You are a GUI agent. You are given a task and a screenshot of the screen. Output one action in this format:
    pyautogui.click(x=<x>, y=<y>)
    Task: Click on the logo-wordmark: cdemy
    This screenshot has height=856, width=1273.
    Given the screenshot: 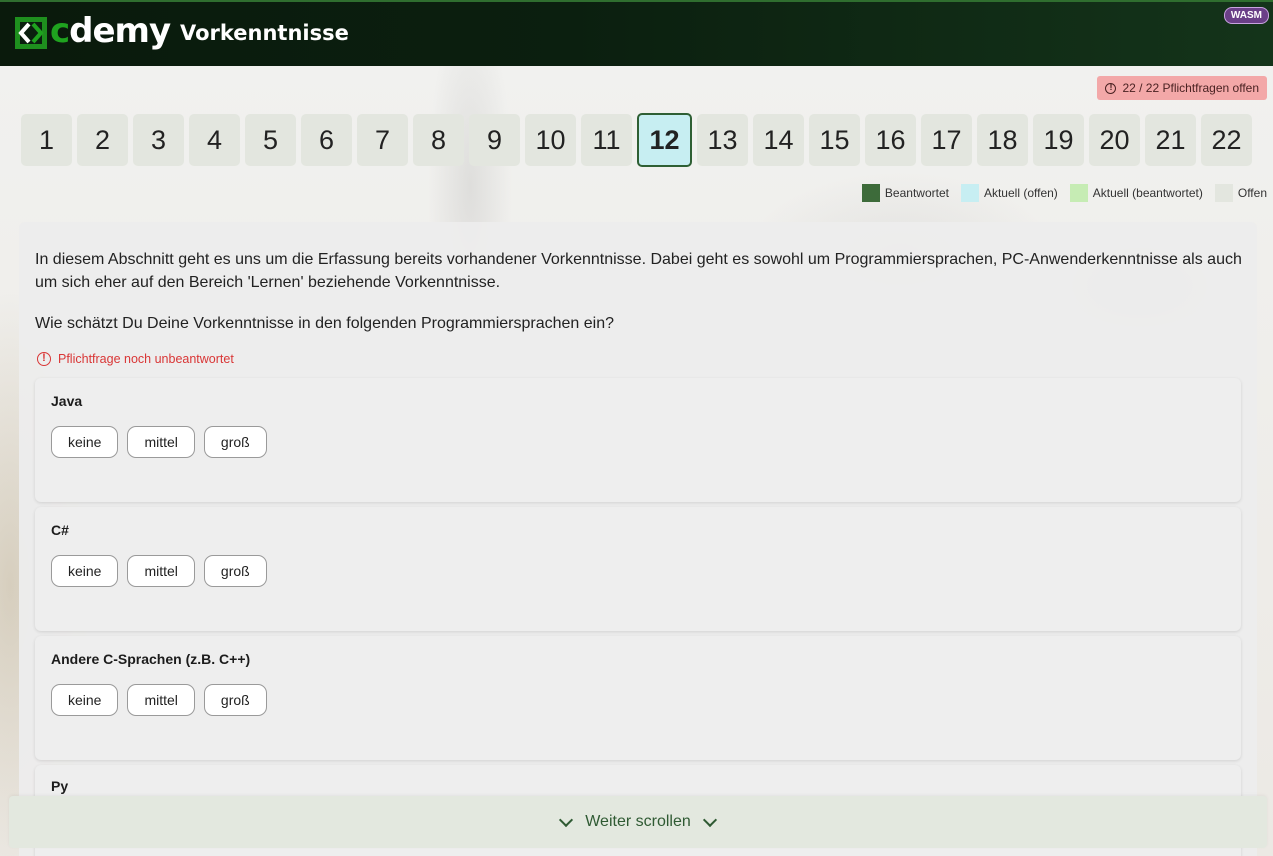 What is the action you would take?
    pyautogui.click(x=110, y=31)
    